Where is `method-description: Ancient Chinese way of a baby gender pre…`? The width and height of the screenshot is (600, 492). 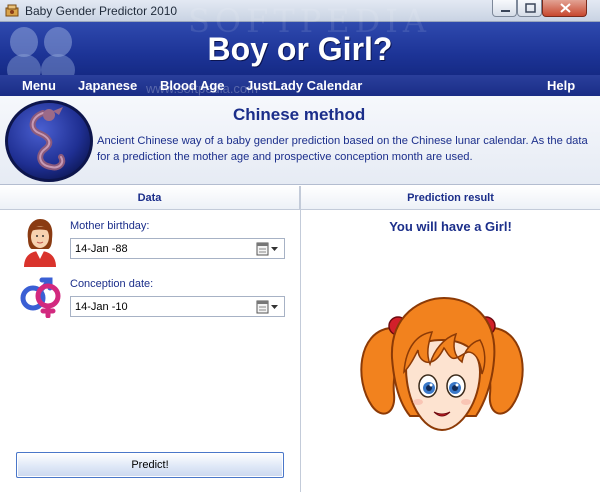
method-description: Ancient Chinese way of a baby gender pre… is located at coordinates (342, 149).